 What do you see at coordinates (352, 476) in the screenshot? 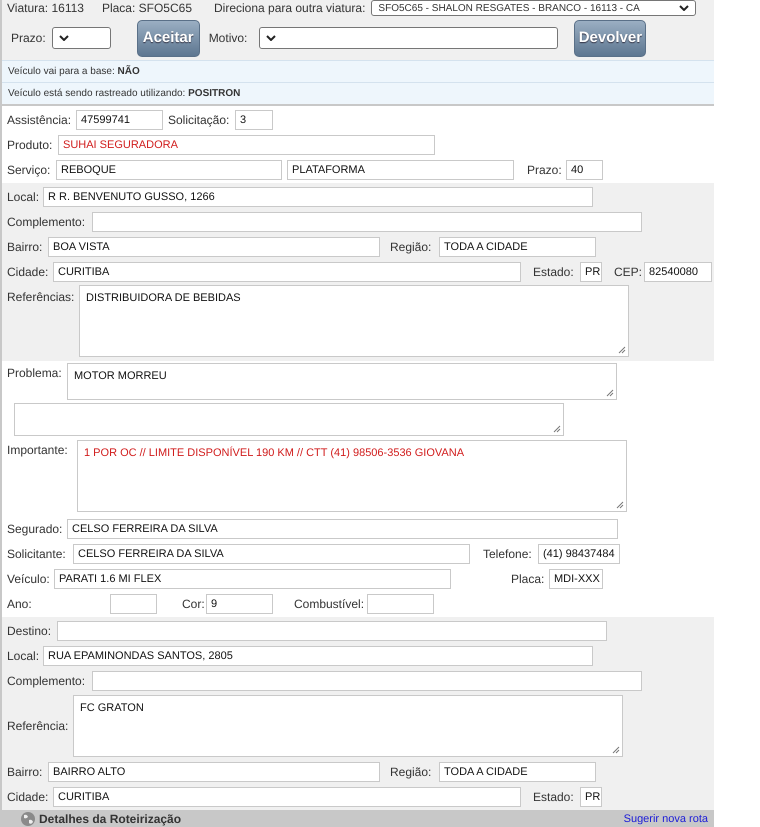
I see `text-area: 1 POR OC // LIMITE DISPONÍVEL 190 KM // CTT (41) 98506-3536 GIOVANA` at bounding box center [352, 476].